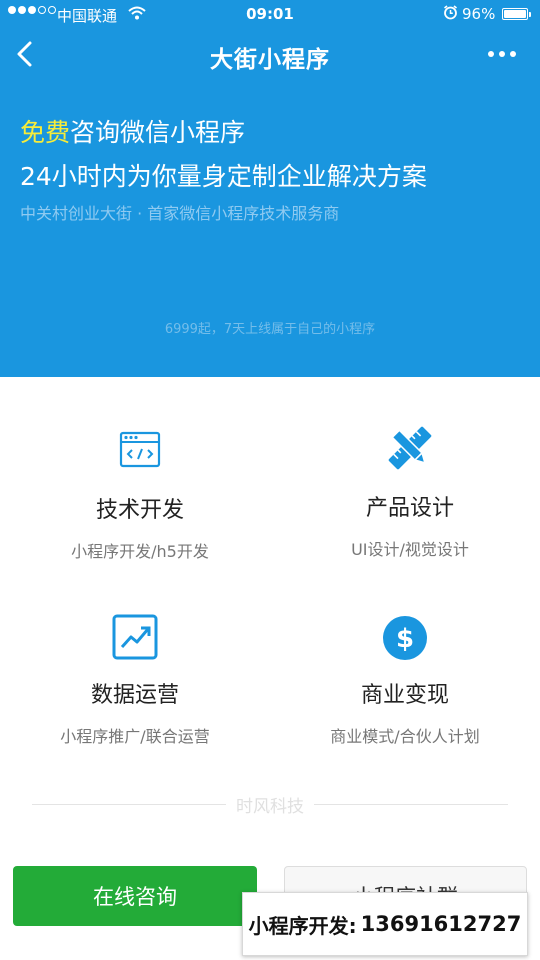 The image size is (540, 960). What do you see at coordinates (479, 14) in the screenshot?
I see `battery-percent: 96%` at bounding box center [479, 14].